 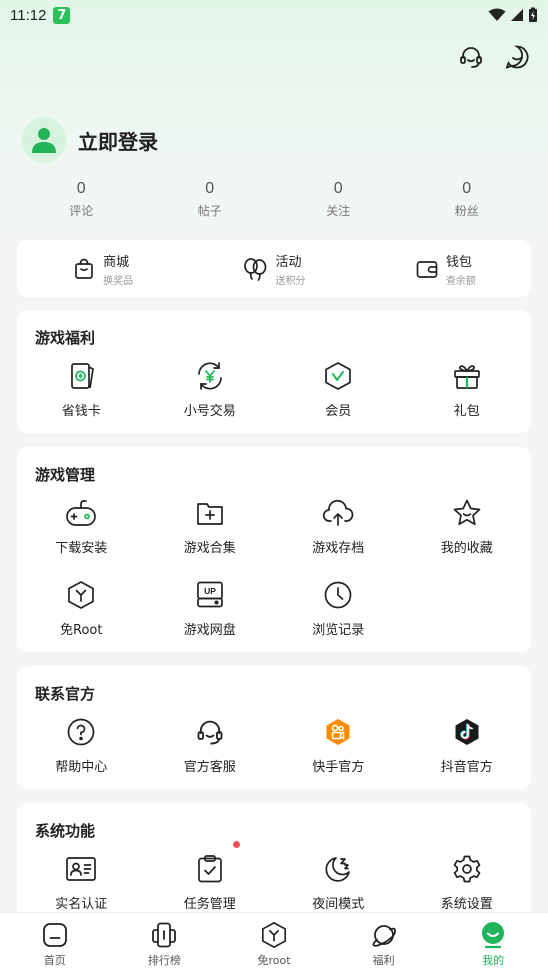 I want to click on nav-ranking: 排行榜, so click(x=165, y=943).